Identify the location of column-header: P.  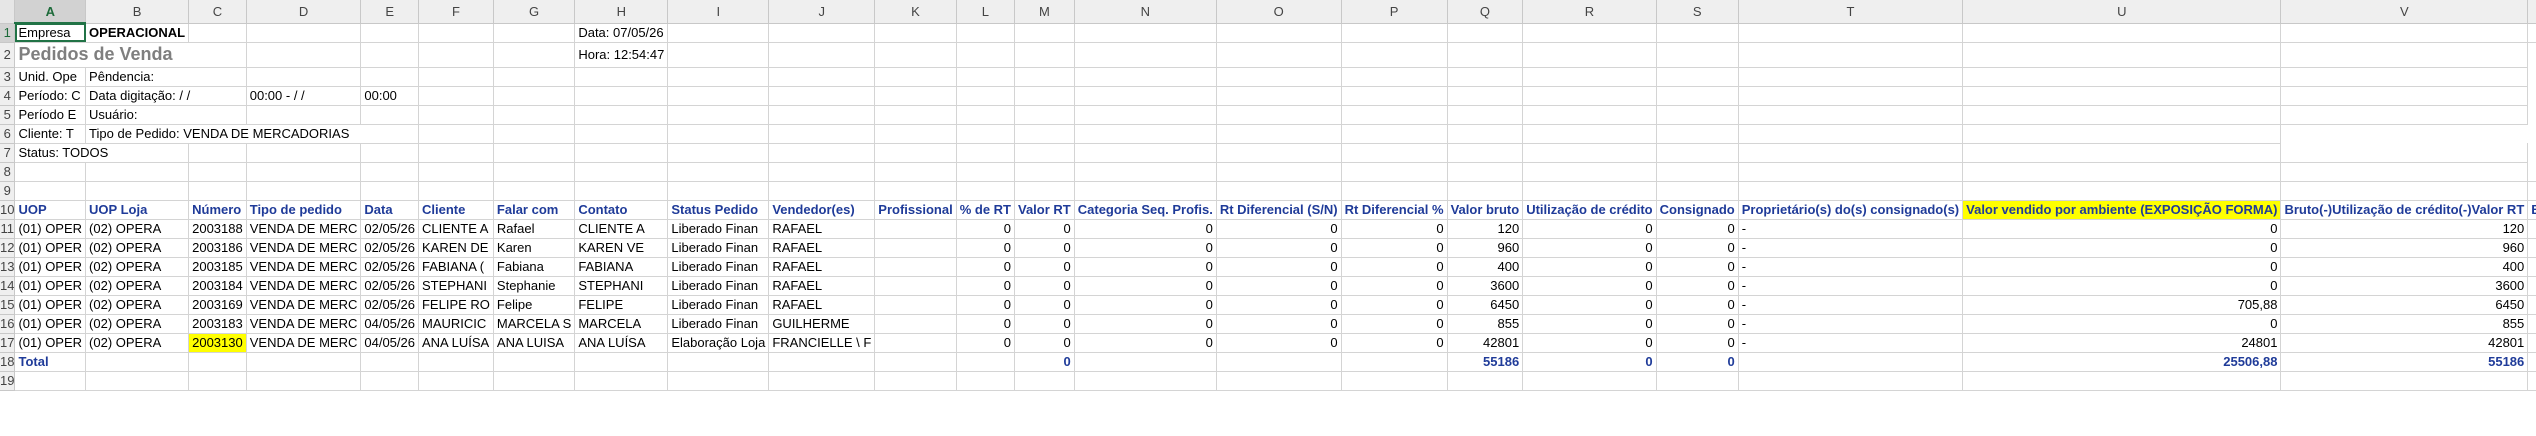
(1394, 12).